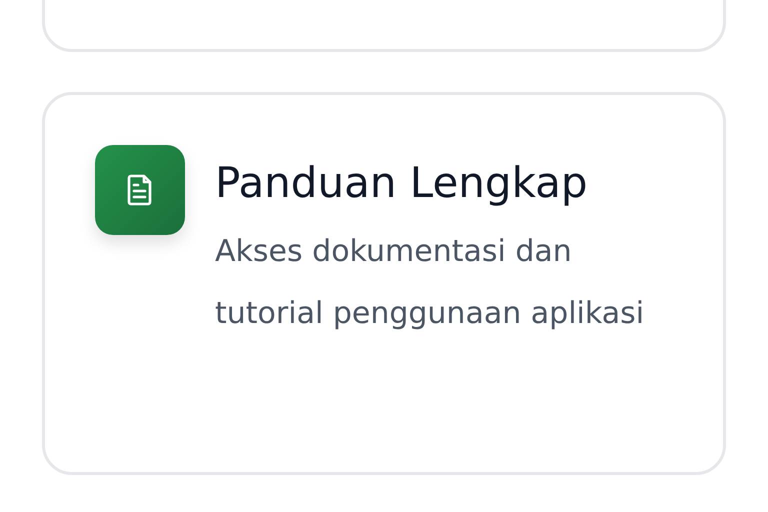  What do you see at coordinates (430, 283) in the screenshot?
I see `card-description: Akses dokumentasi dan tutorial penggunaan aplikasi` at bounding box center [430, 283].